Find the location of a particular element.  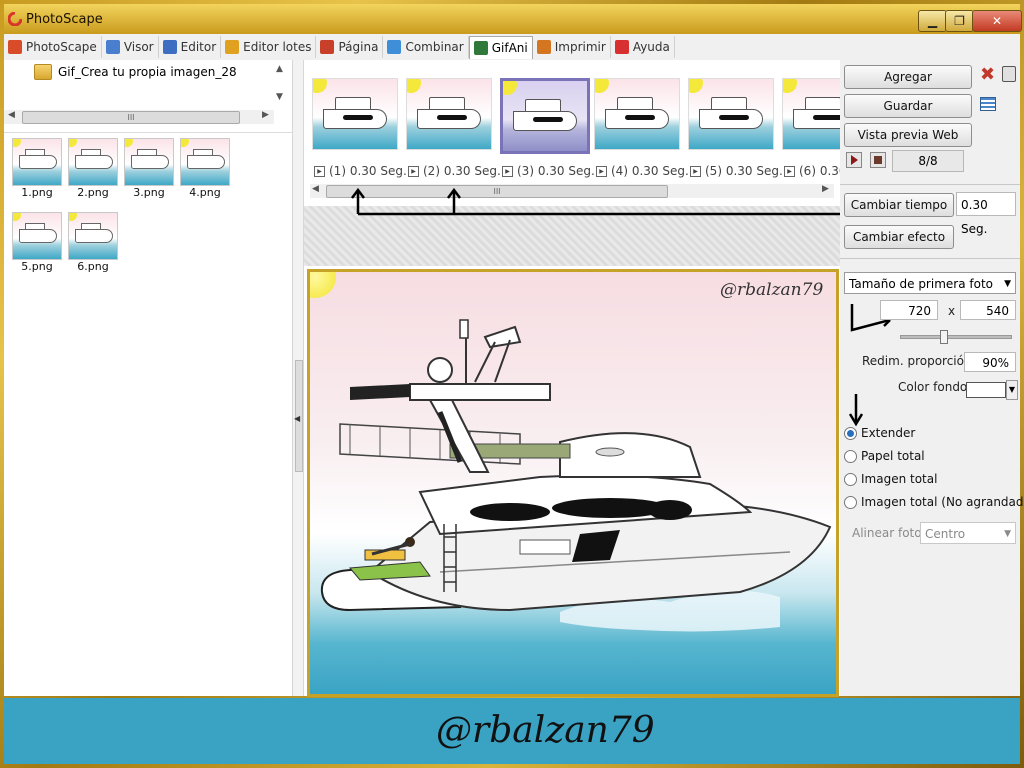

file-thumbnail: 2.png is located at coordinates (93, 168).